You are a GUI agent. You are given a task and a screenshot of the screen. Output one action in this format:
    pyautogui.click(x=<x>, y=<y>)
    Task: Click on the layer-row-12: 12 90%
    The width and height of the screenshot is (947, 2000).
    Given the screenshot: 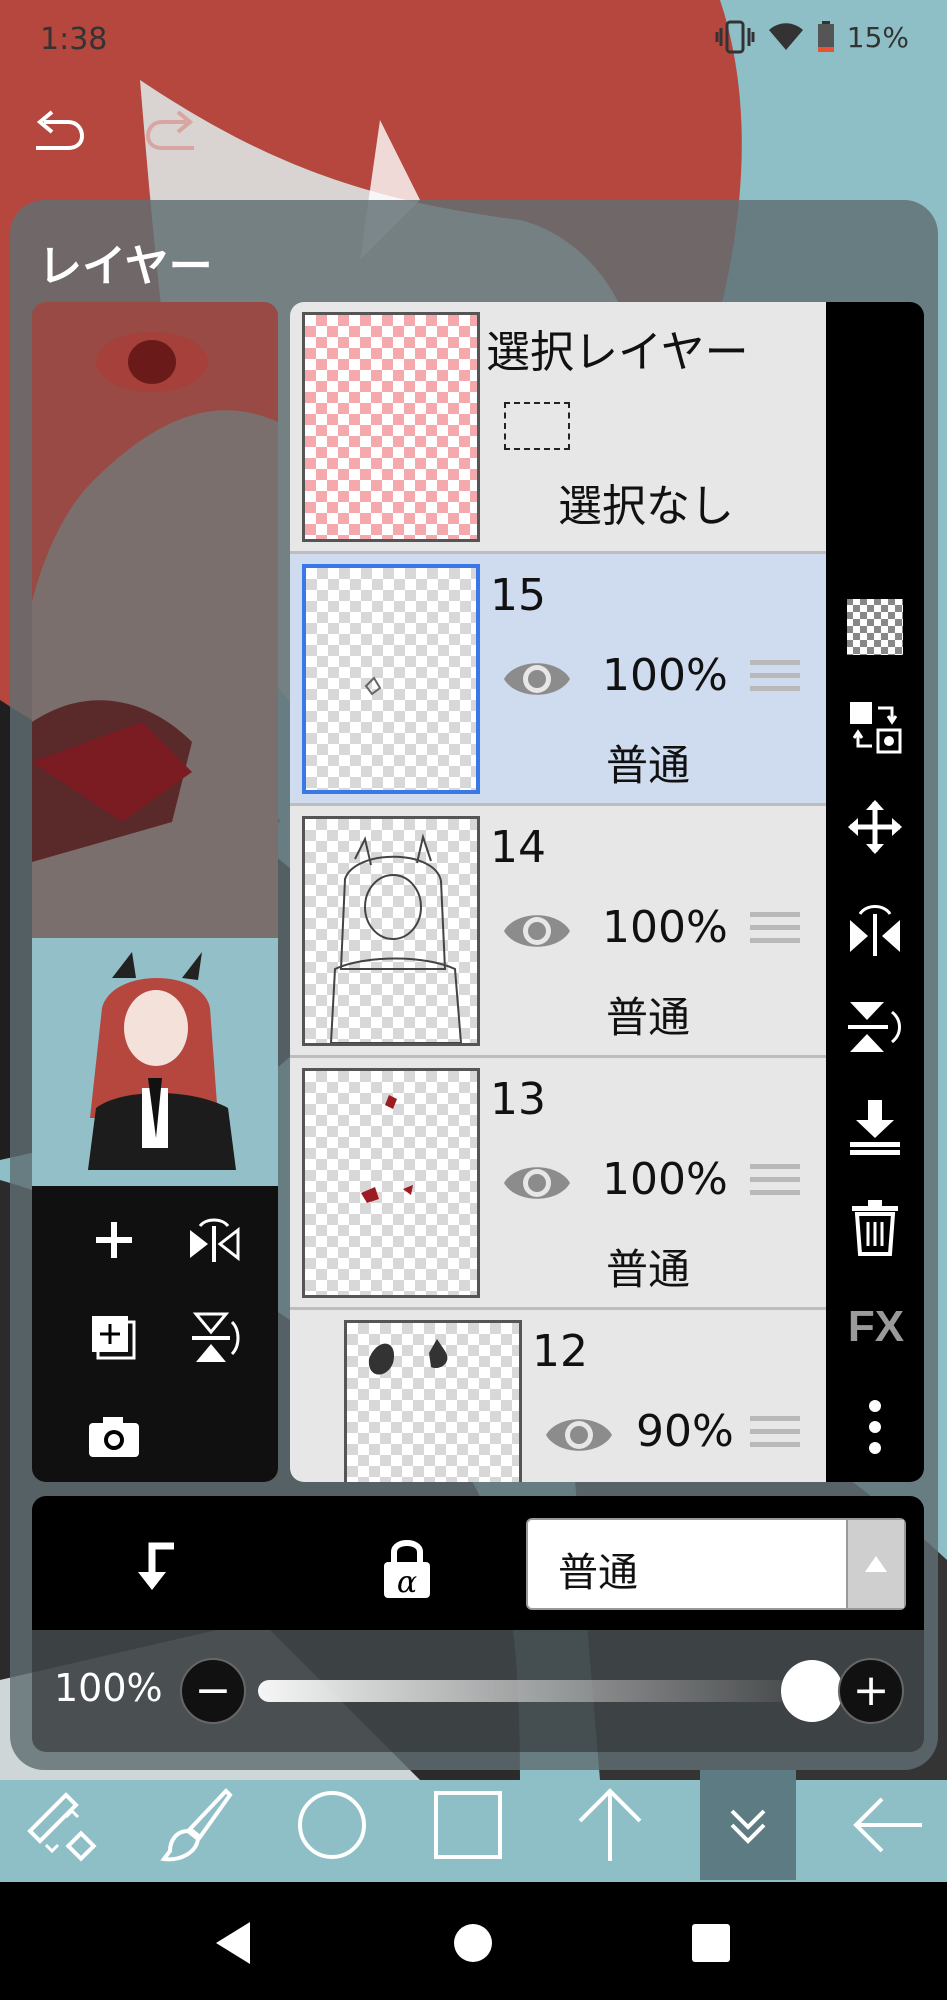 What is the action you would take?
    pyautogui.click(x=558, y=1396)
    